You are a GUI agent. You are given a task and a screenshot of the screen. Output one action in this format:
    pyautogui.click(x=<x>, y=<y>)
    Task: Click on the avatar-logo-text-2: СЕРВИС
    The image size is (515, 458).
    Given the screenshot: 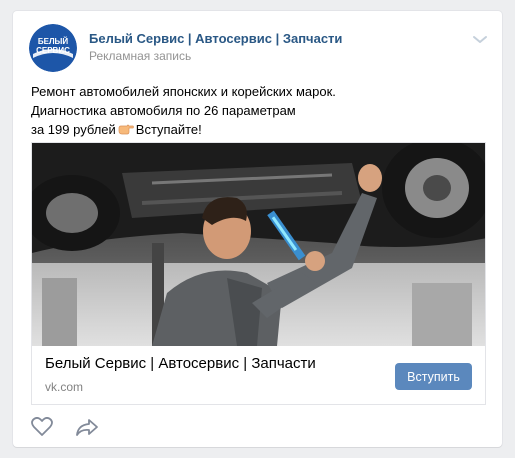 What is the action you would take?
    pyautogui.click(x=53, y=50)
    